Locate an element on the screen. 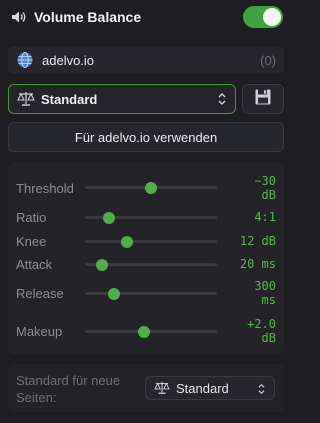  param-label: Ratio is located at coordinates (31, 217).